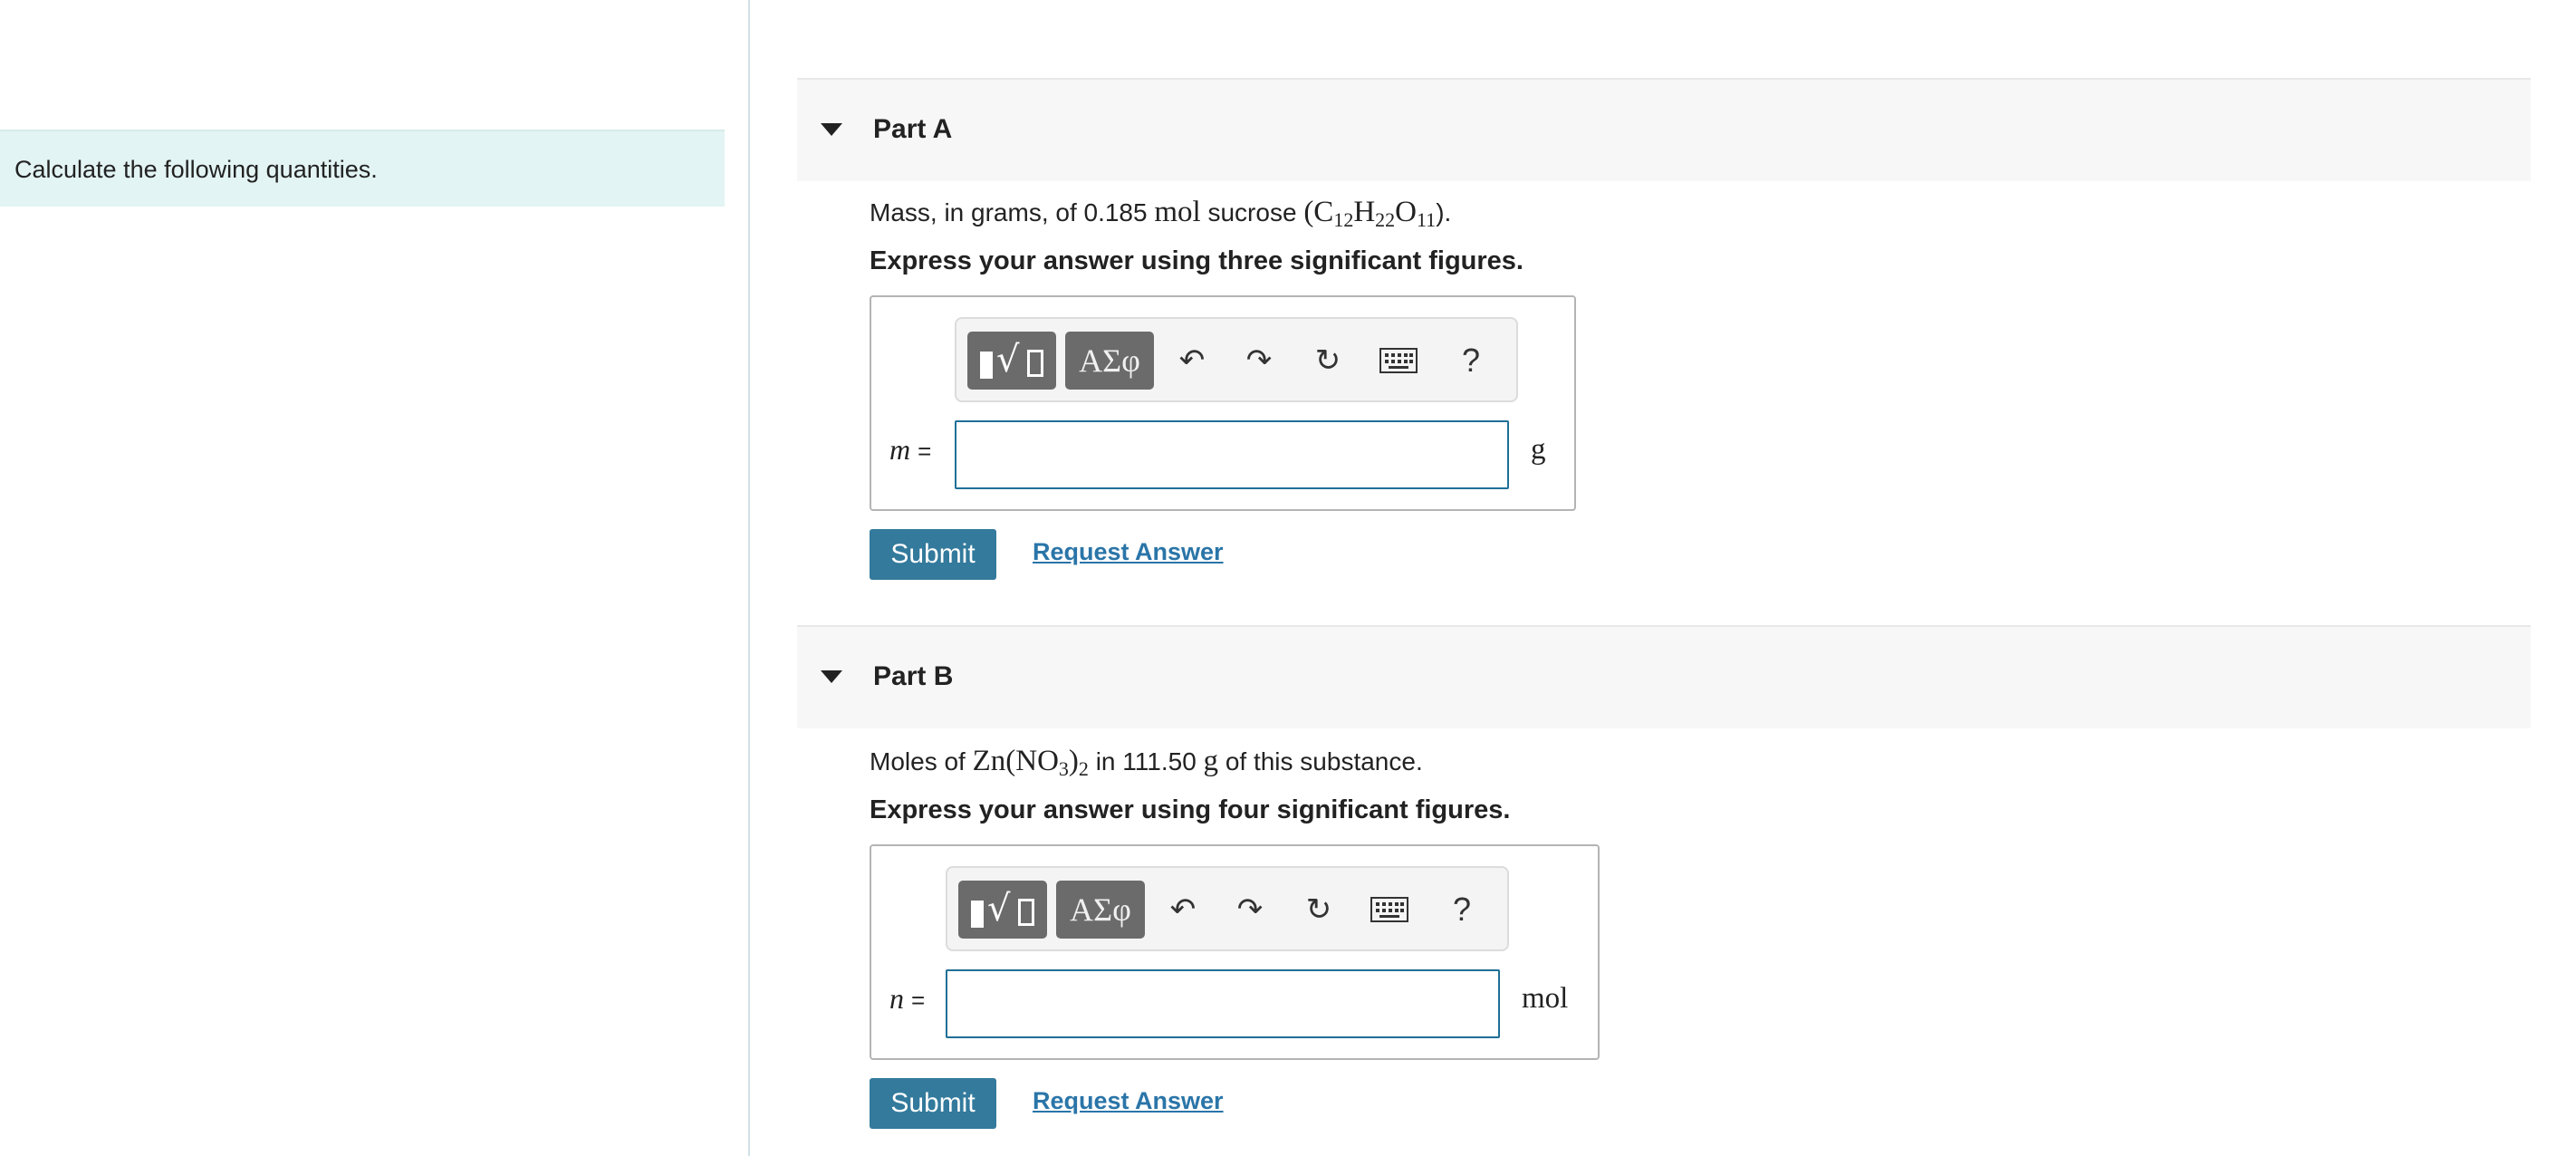 This screenshot has height=1156, width=2576. What do you see at coordinates (913, 129) in the screenshot?
I see `part-a-title: Part A` at bounding box center [913, 129].